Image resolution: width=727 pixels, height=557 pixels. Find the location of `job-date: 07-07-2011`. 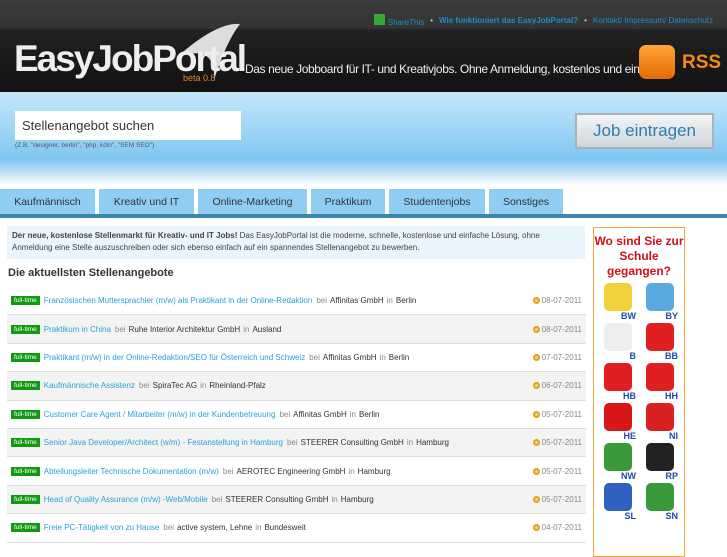

job-date: 07-07-2011 is located at coordinates (557, 357).